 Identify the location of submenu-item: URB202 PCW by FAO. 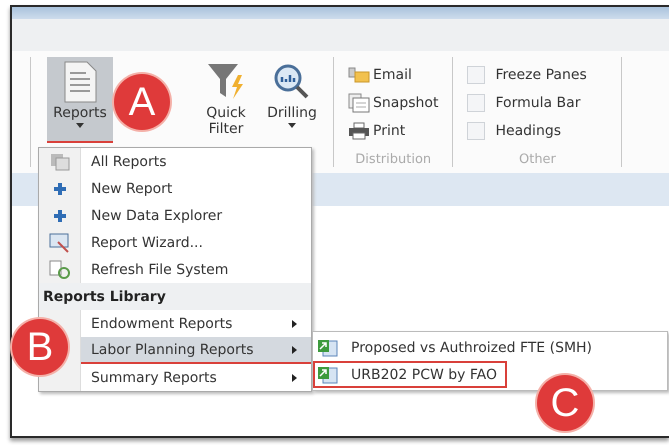
(410, 374).